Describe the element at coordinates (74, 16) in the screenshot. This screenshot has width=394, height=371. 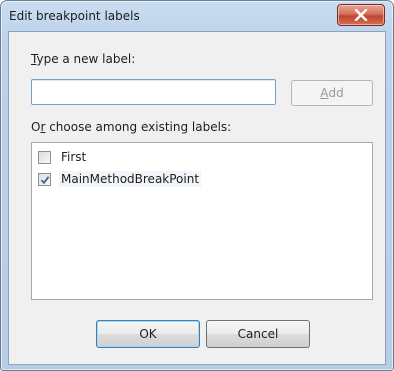
I see `window-title: Edit breakpoint labels` at that location.